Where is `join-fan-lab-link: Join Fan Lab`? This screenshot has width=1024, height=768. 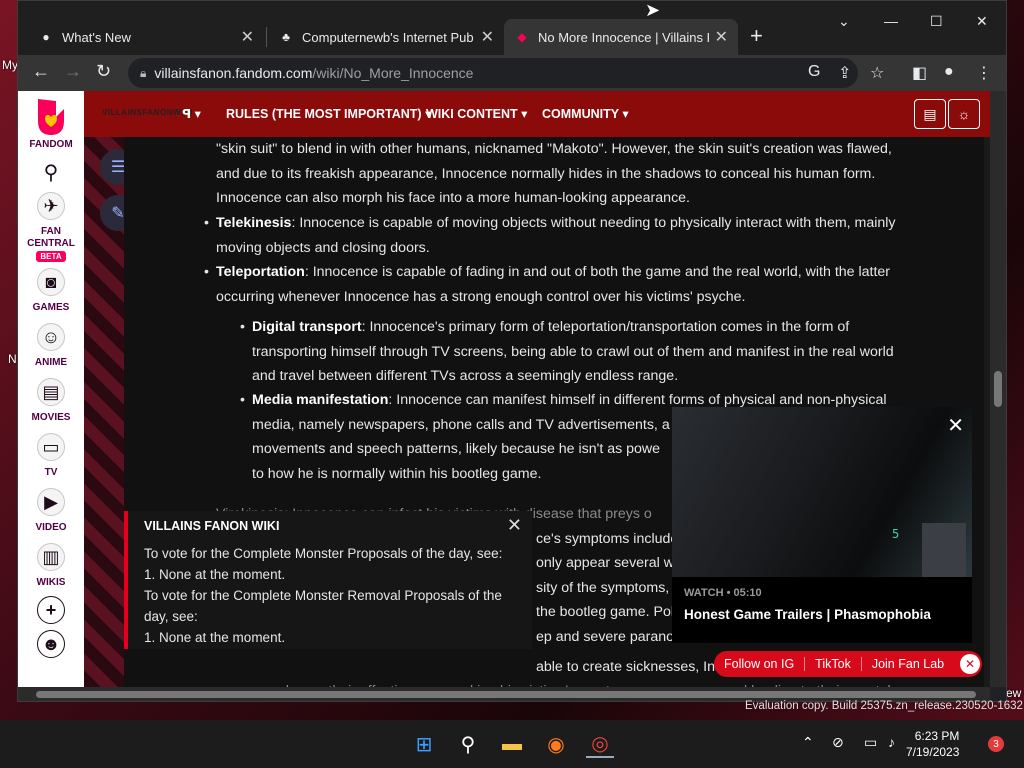
join-fan-lab-link: Join Fan Lab is located at coordinates (908, 664).